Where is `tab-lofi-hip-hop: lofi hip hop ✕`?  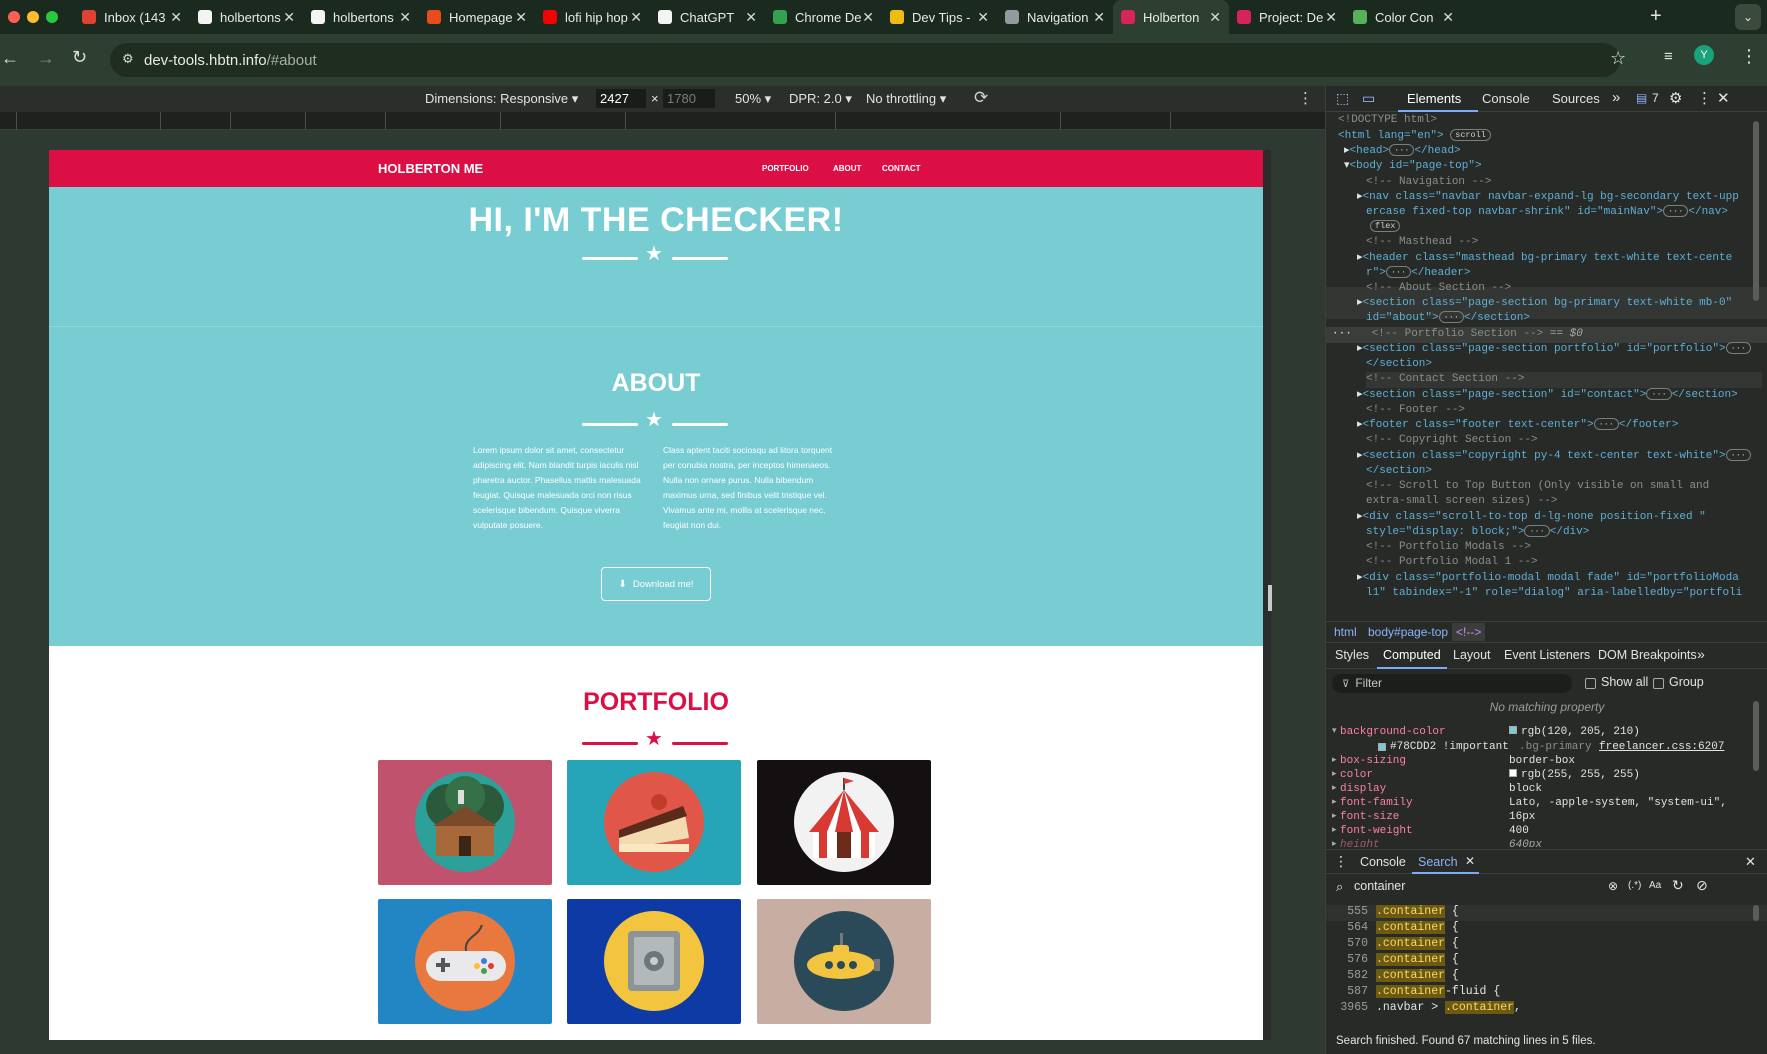
tab-lofi-hip-hop: lofi hip hop ✕ is located at coordinates (592, 17).